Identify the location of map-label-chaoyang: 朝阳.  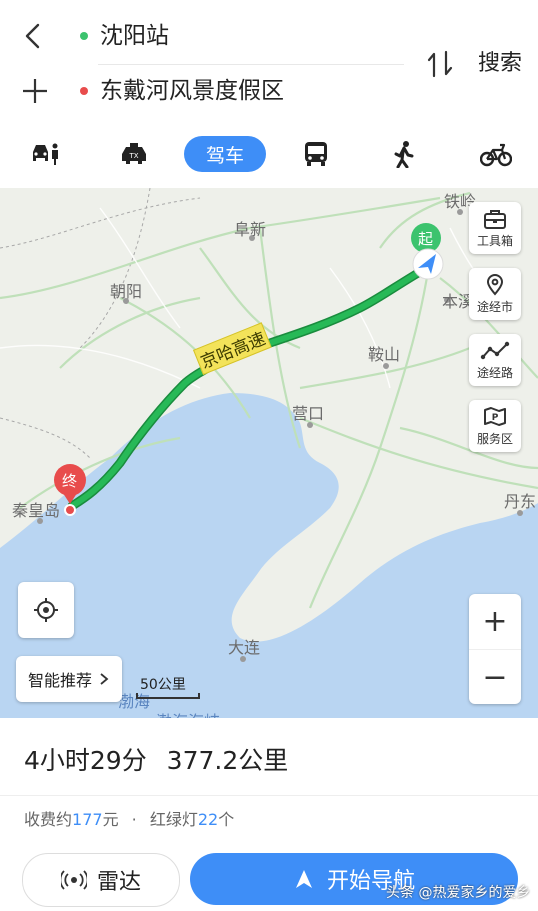
(126, 291).